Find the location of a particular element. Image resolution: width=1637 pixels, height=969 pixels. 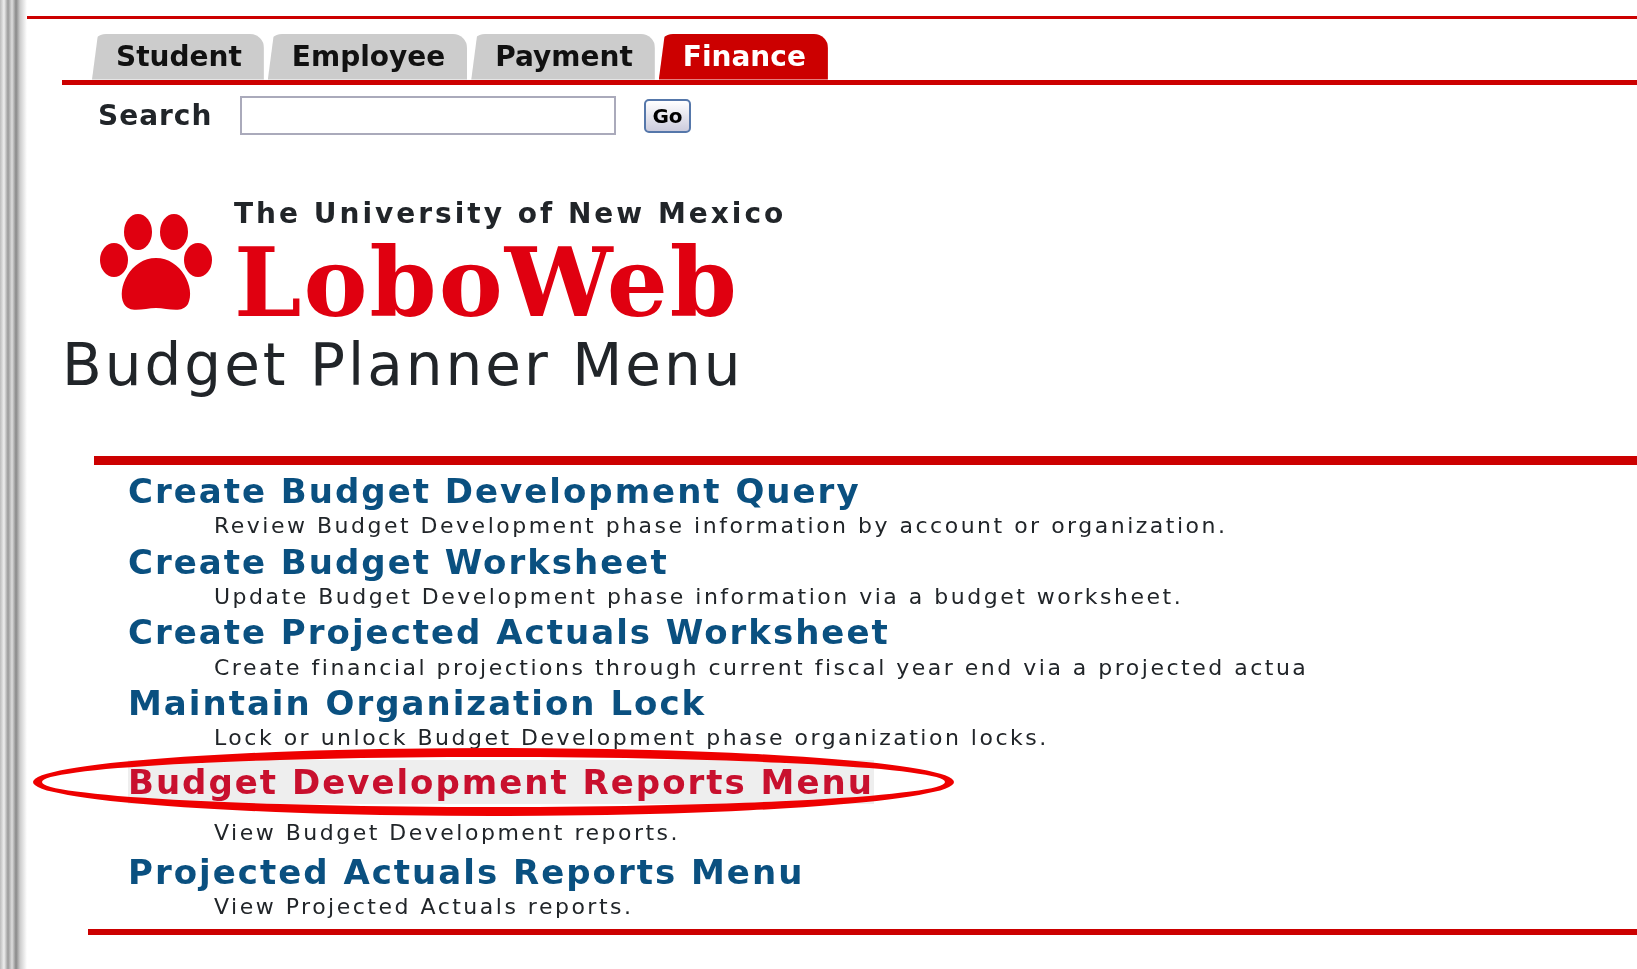

university-name: The University of New Mexico is located at coordinates (510, 213).